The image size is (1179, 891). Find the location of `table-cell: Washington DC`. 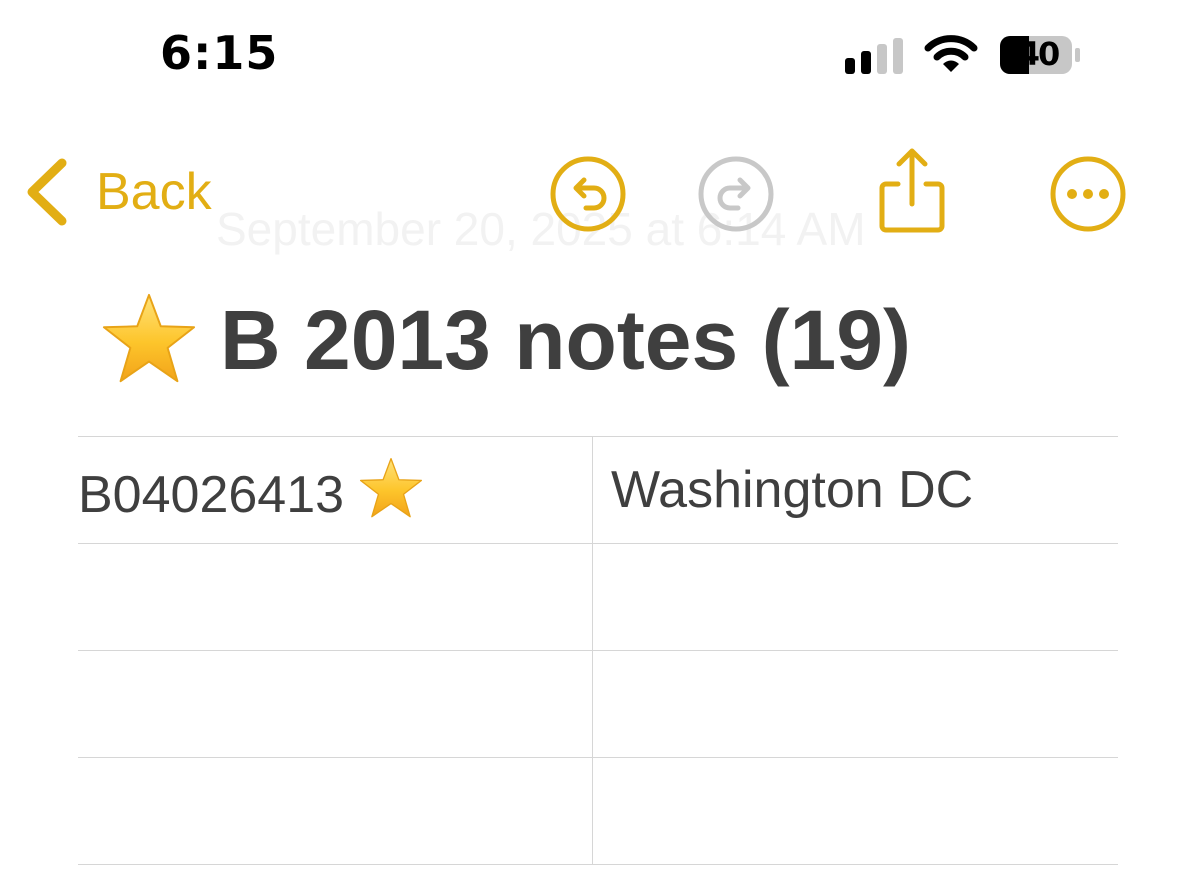

table-cell: Washington DC is located at coordinates (855, 490).